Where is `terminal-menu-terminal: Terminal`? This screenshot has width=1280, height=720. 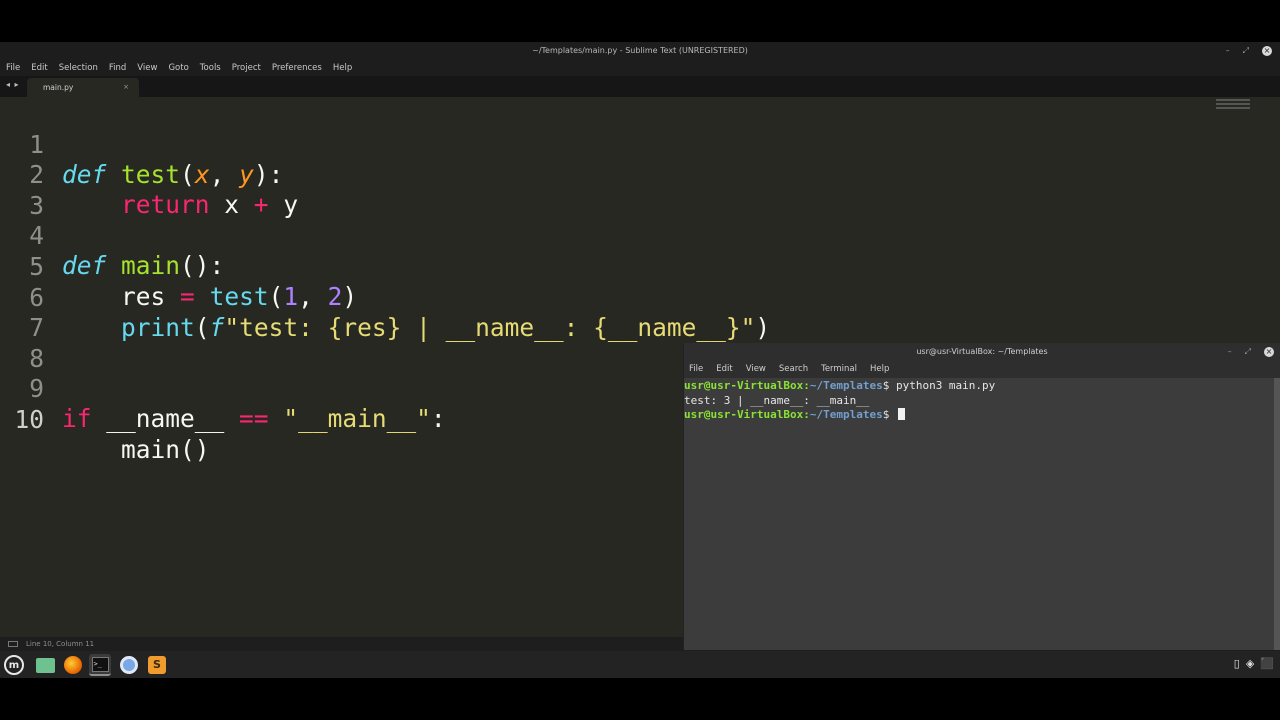
terminal-menu-terminal: Terminal is located at coordinates (839, 369).